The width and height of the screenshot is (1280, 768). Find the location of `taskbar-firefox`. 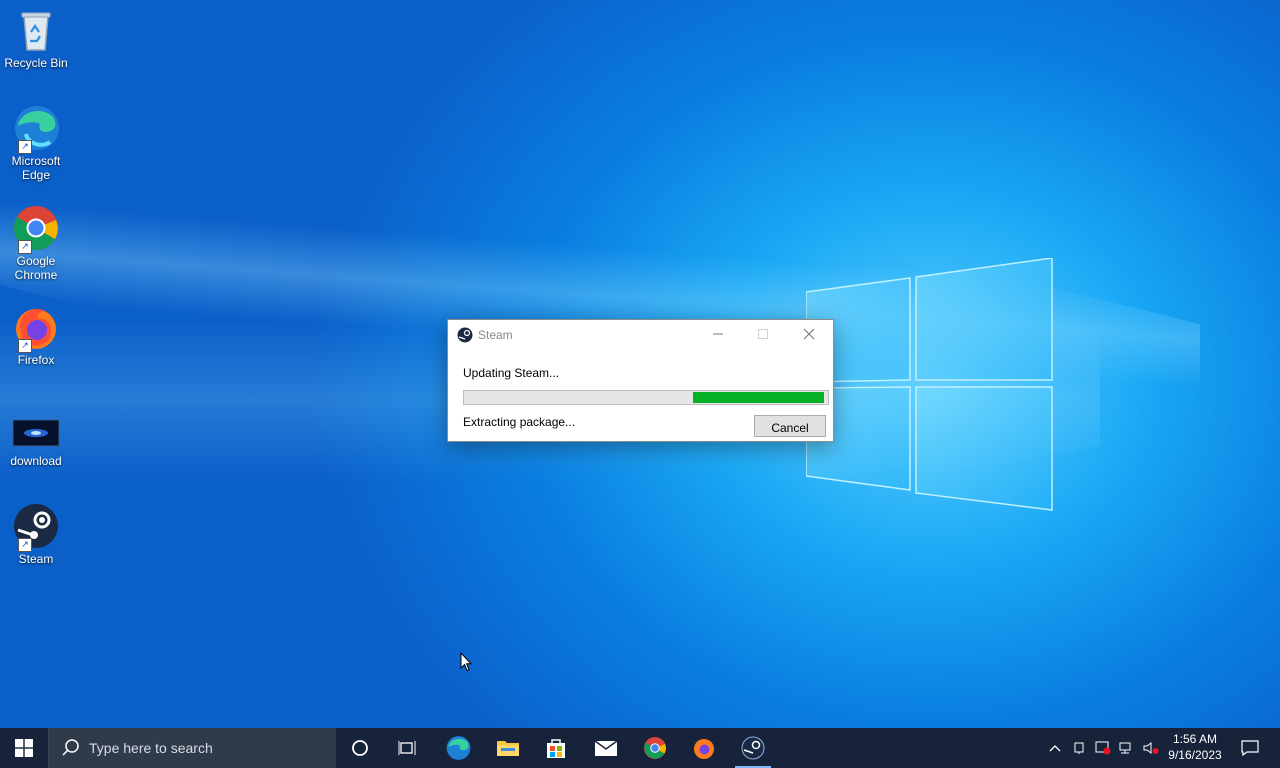

taskbar-firefox is located at coordinates (704, 748).